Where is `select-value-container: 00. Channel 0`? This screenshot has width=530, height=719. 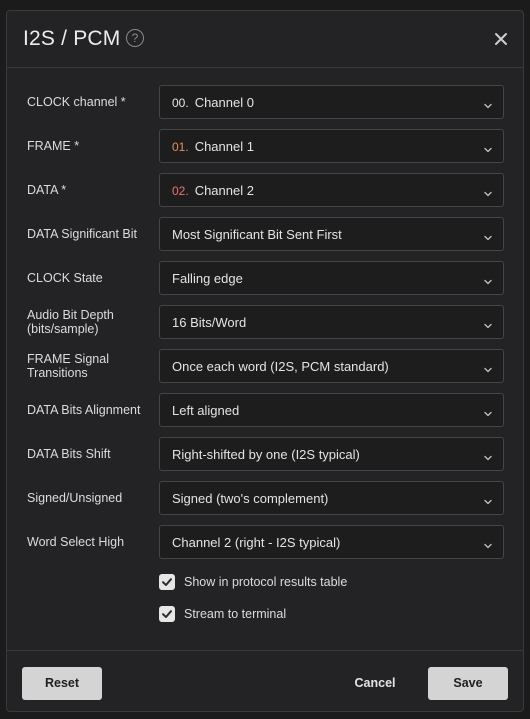
select-value-container: 00. Channel 0 is located at coordinates (213, 102).